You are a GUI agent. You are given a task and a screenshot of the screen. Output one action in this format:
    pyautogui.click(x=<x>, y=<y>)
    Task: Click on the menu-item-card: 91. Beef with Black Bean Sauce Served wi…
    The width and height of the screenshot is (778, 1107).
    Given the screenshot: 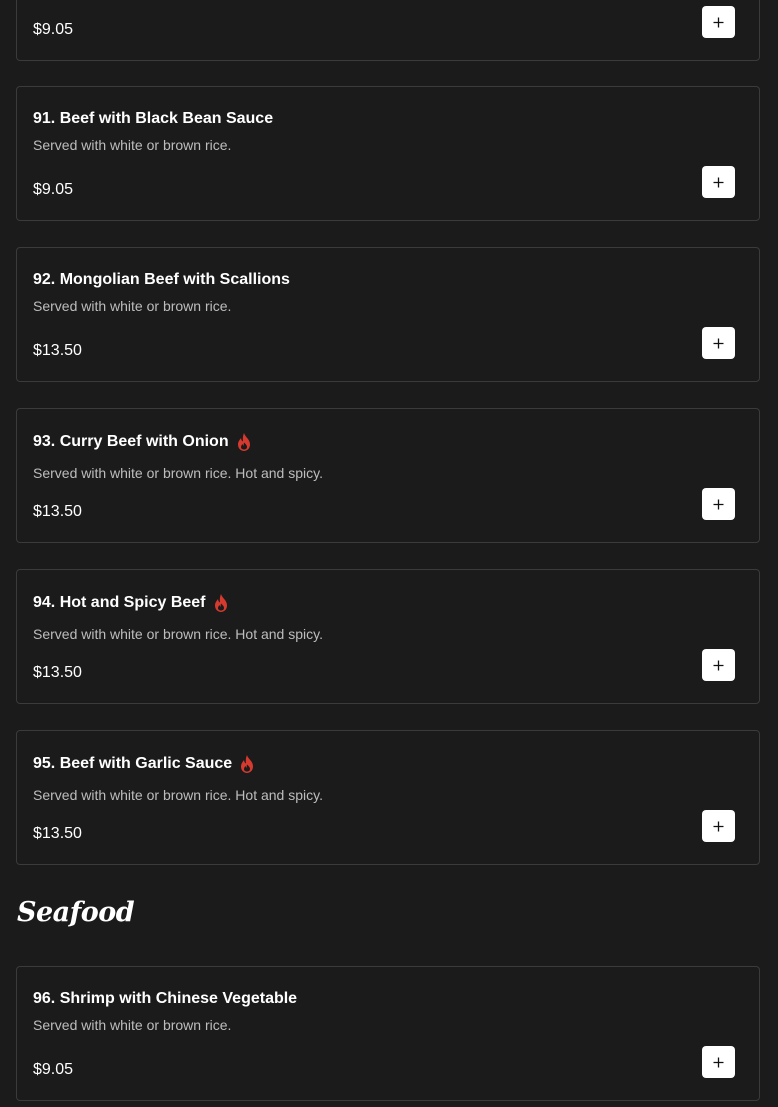 What is the action you would take?
    pyautogui.click(x=388, y=153)
    